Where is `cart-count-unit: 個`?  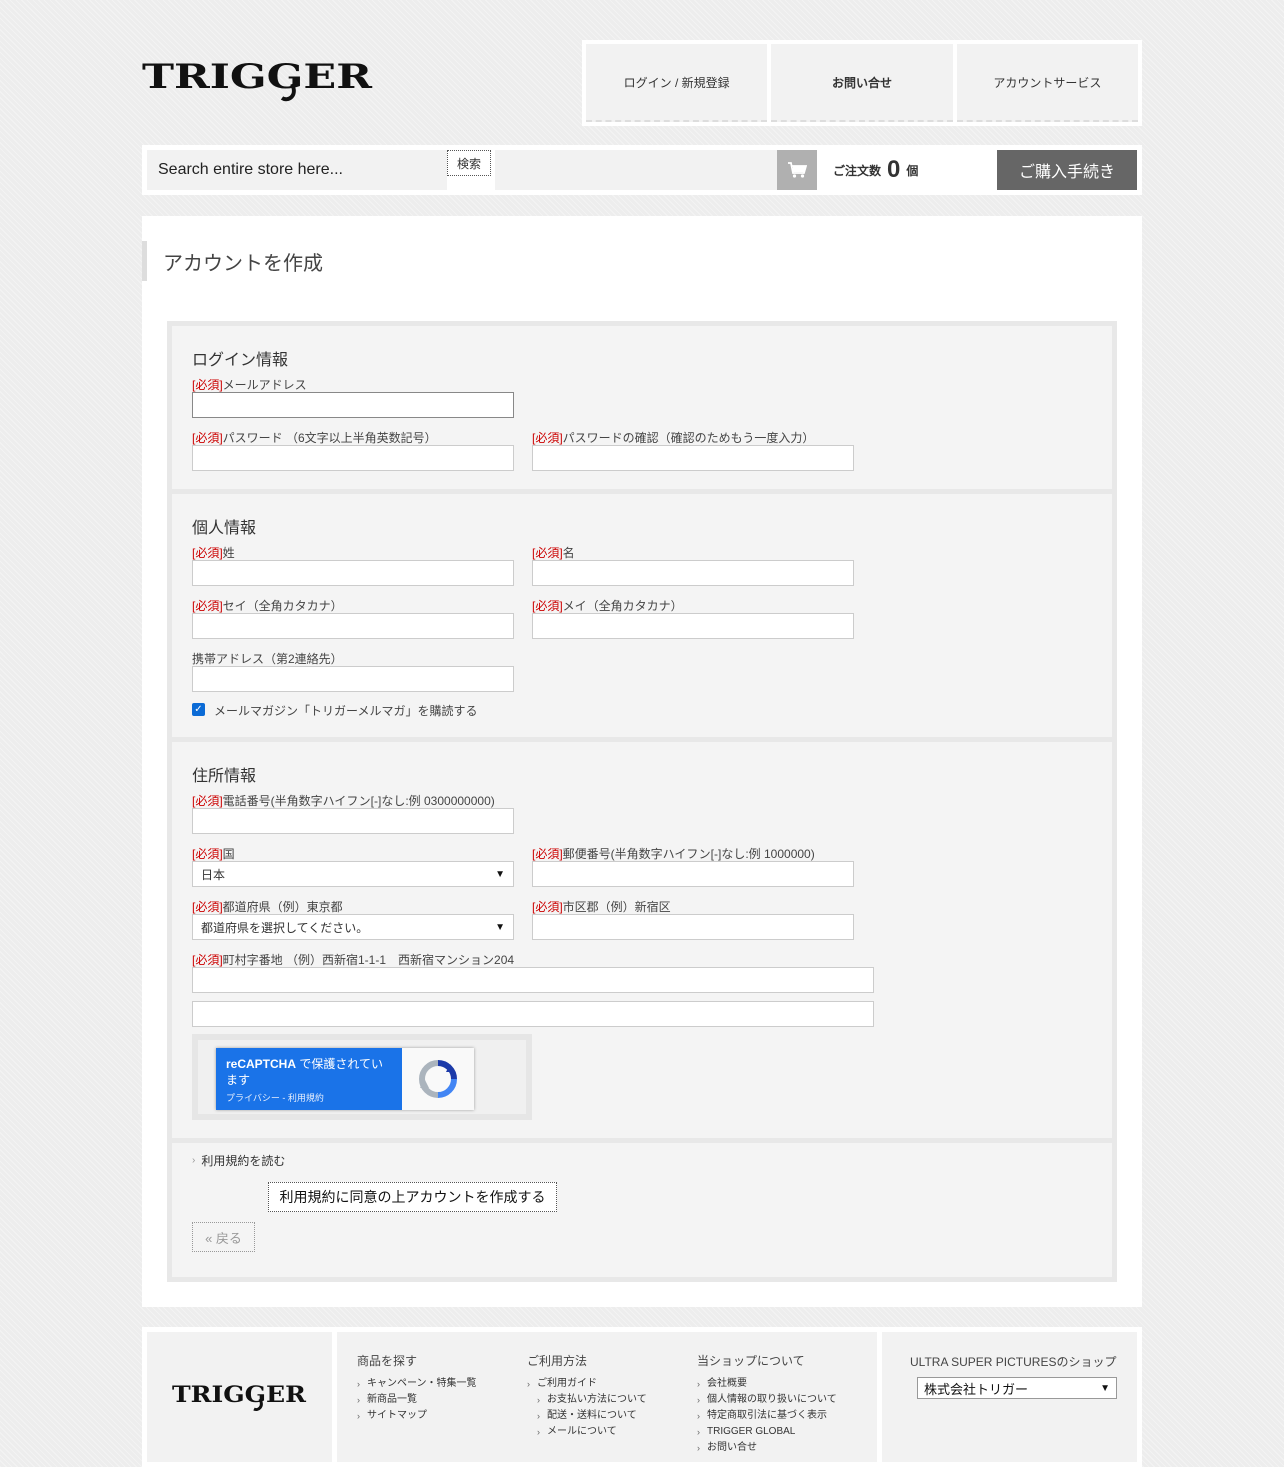 cart-count-unit: 個 is located at coordinates (912, 170).